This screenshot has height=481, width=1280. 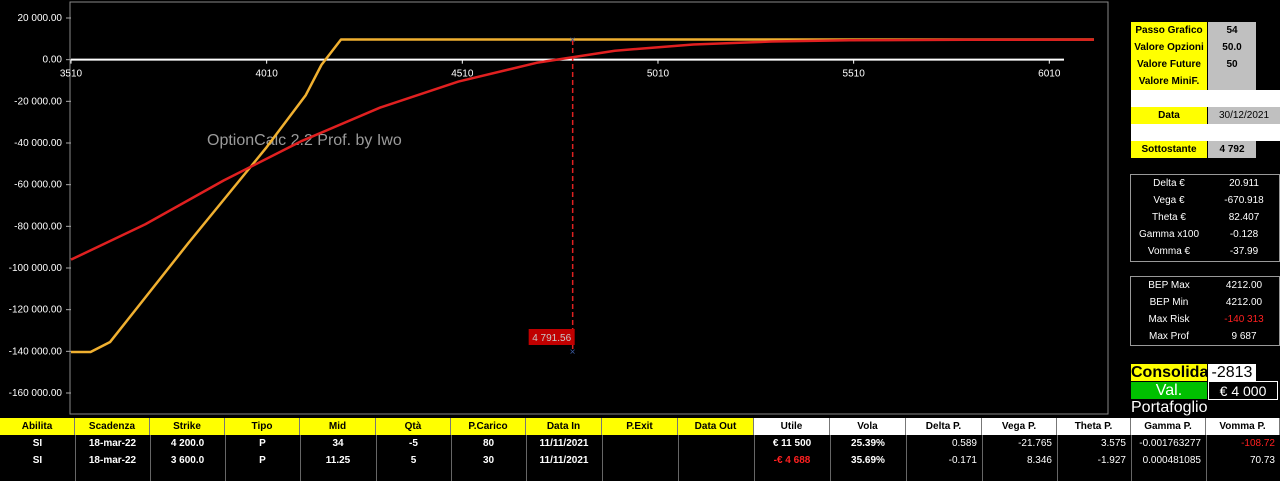 What do you see at coordinates (868, 460) in the screenshot?
I see `table-cell: 35.69%` at bounding box center [868, 460].